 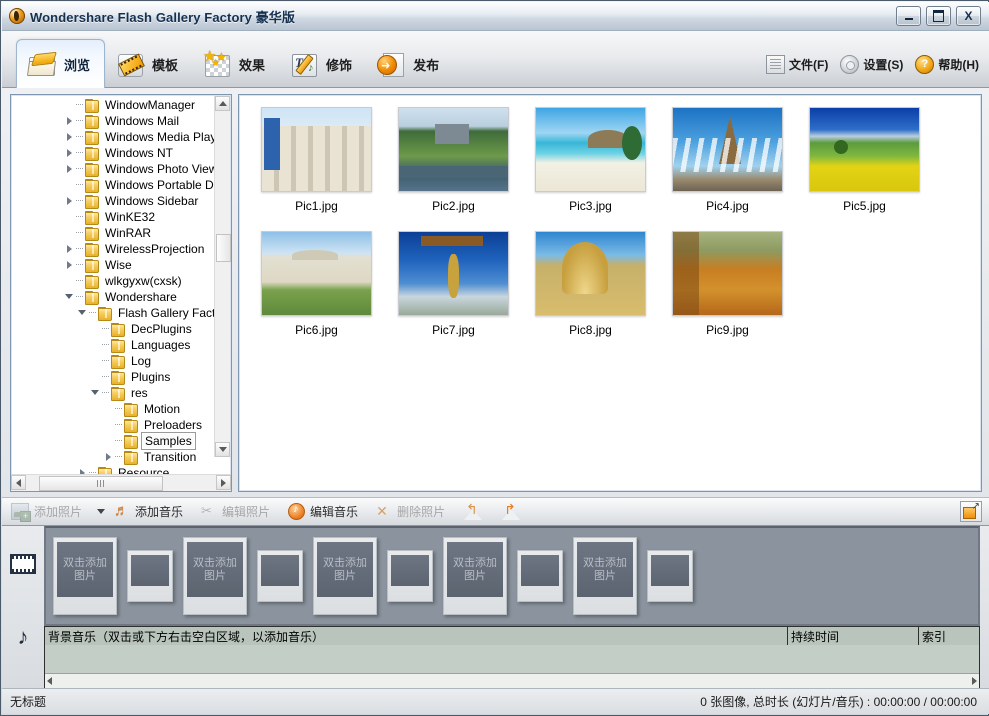 What do you see at coordinates (316, 291) in the screenshot?
I see `thumbnail-item: Pic6.jpg` at bounding box center [316, 291].